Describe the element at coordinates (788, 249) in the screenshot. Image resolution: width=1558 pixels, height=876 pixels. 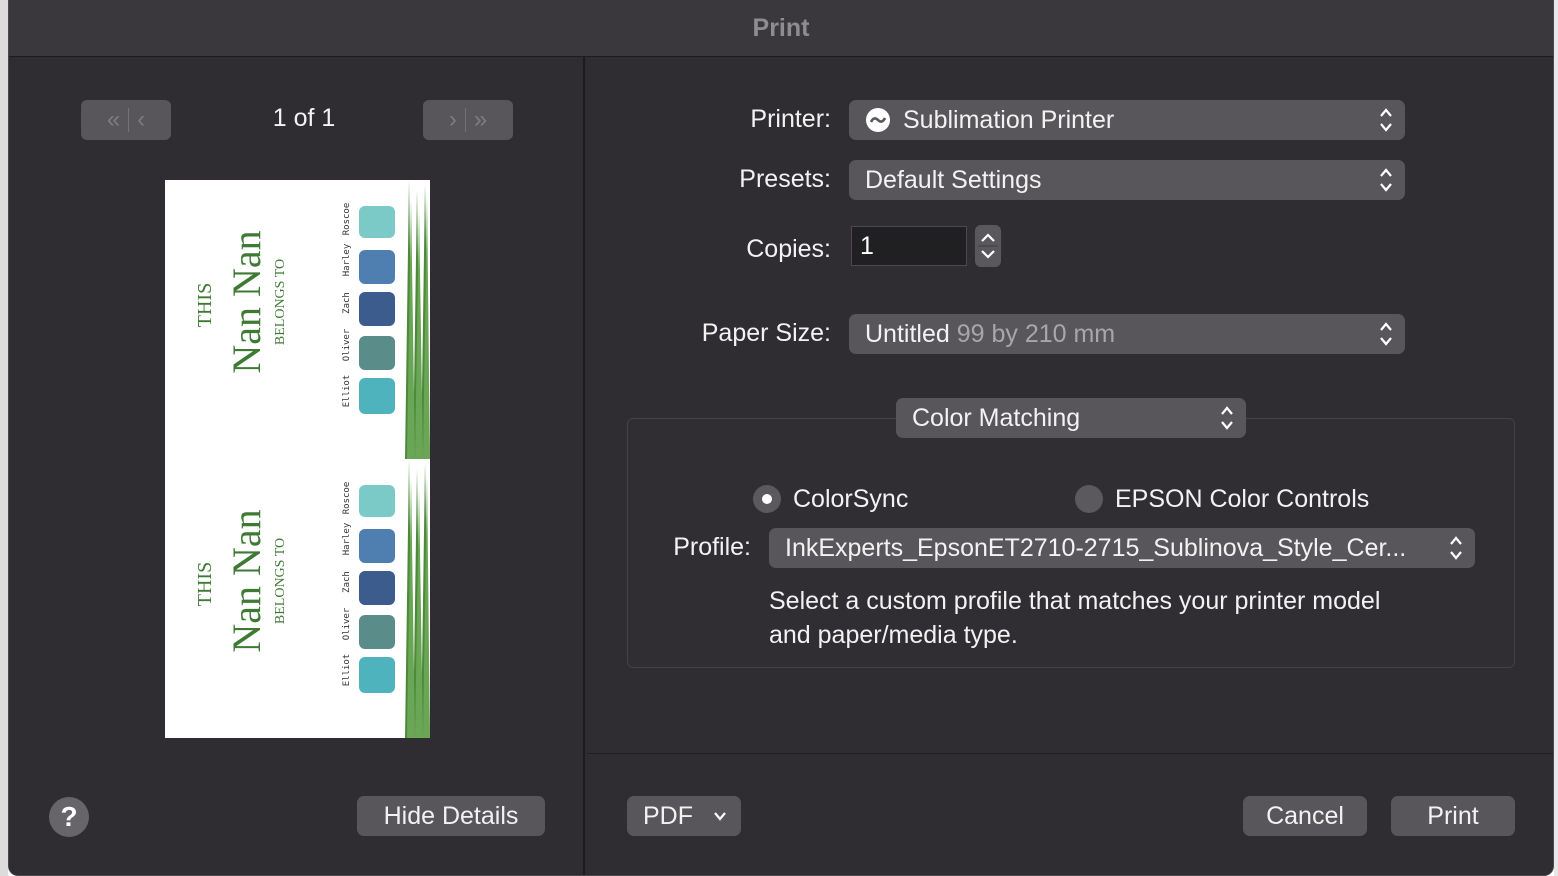
I see `copies-label: Copies:` at that location.